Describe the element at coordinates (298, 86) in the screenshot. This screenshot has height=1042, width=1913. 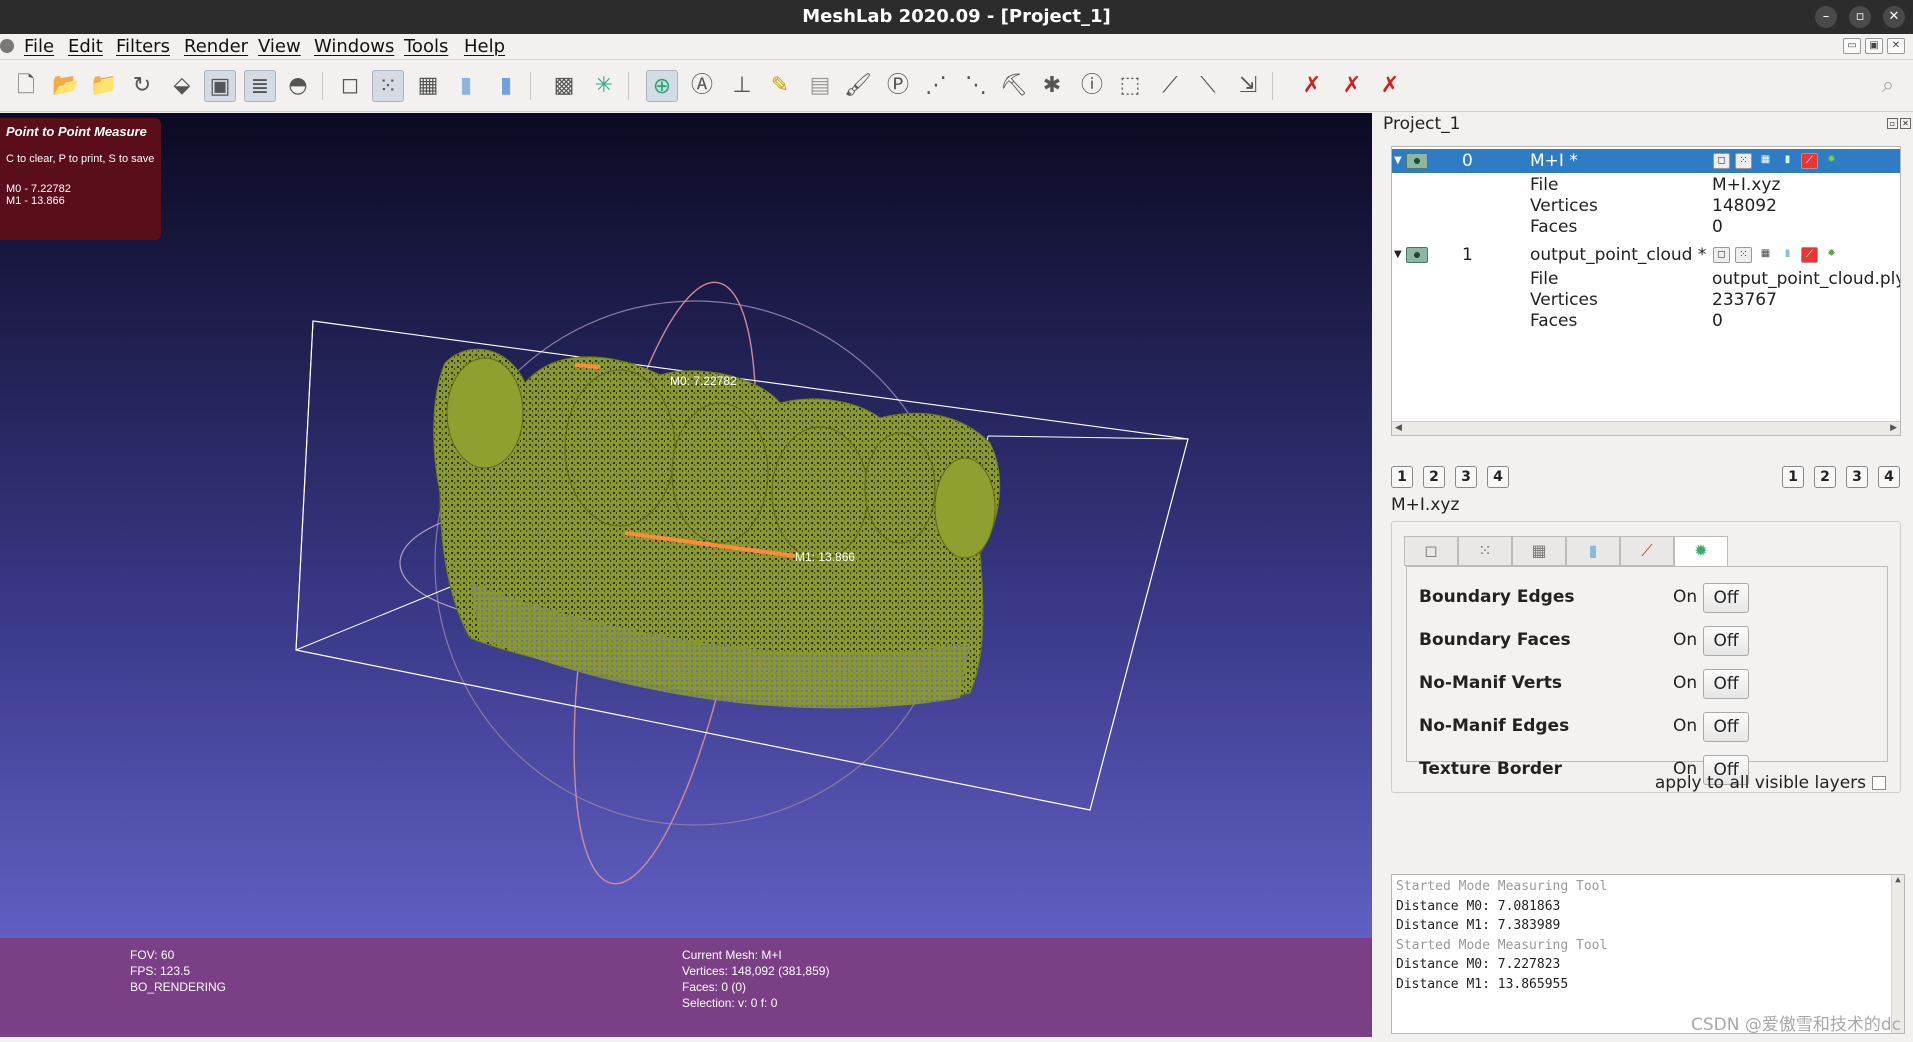
I see `raster-icon: ◓` at that location.